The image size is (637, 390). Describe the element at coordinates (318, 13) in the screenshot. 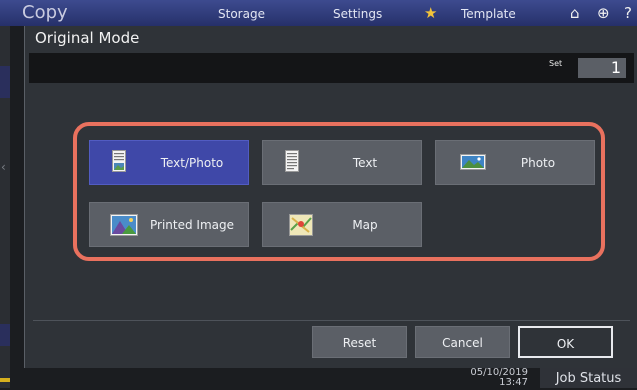

I see `app-header: Copy Storage Settings ★ Template ⌂ ⊕ ?` at that location.